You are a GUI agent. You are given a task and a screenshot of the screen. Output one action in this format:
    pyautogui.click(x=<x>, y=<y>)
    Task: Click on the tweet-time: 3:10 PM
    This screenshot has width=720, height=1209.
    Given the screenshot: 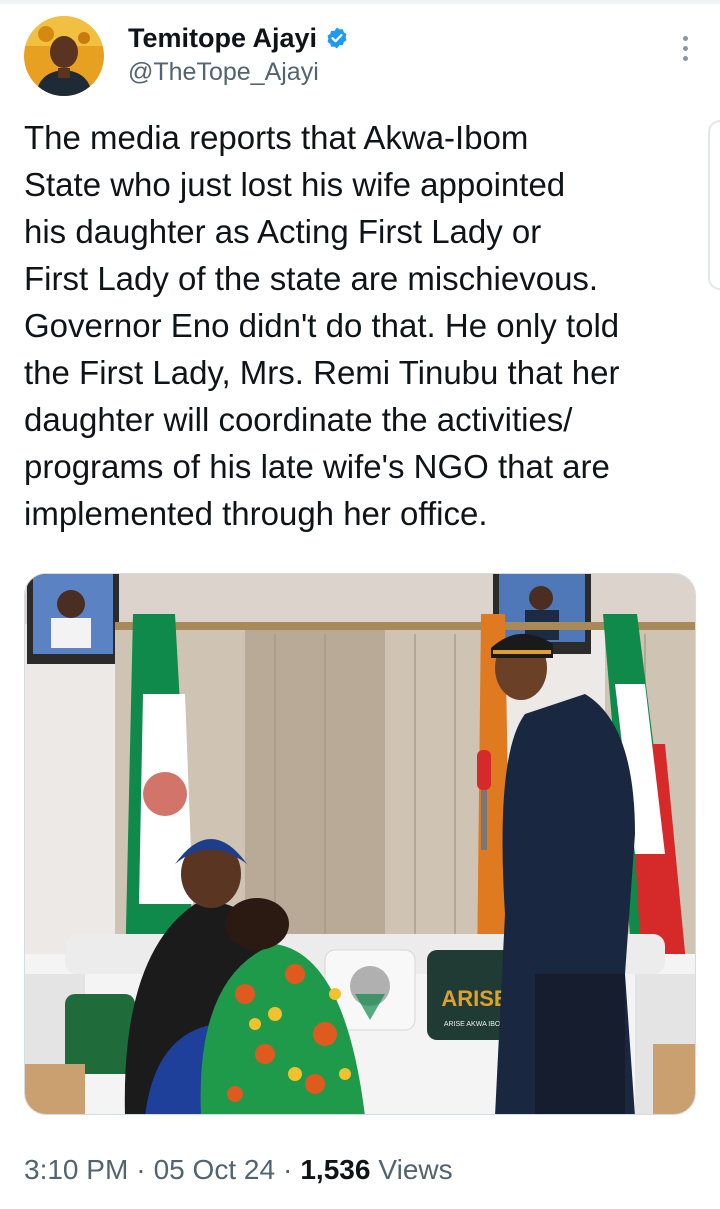 What is the action you would take?
    pyautogui.click(x=76, y=1170)
    